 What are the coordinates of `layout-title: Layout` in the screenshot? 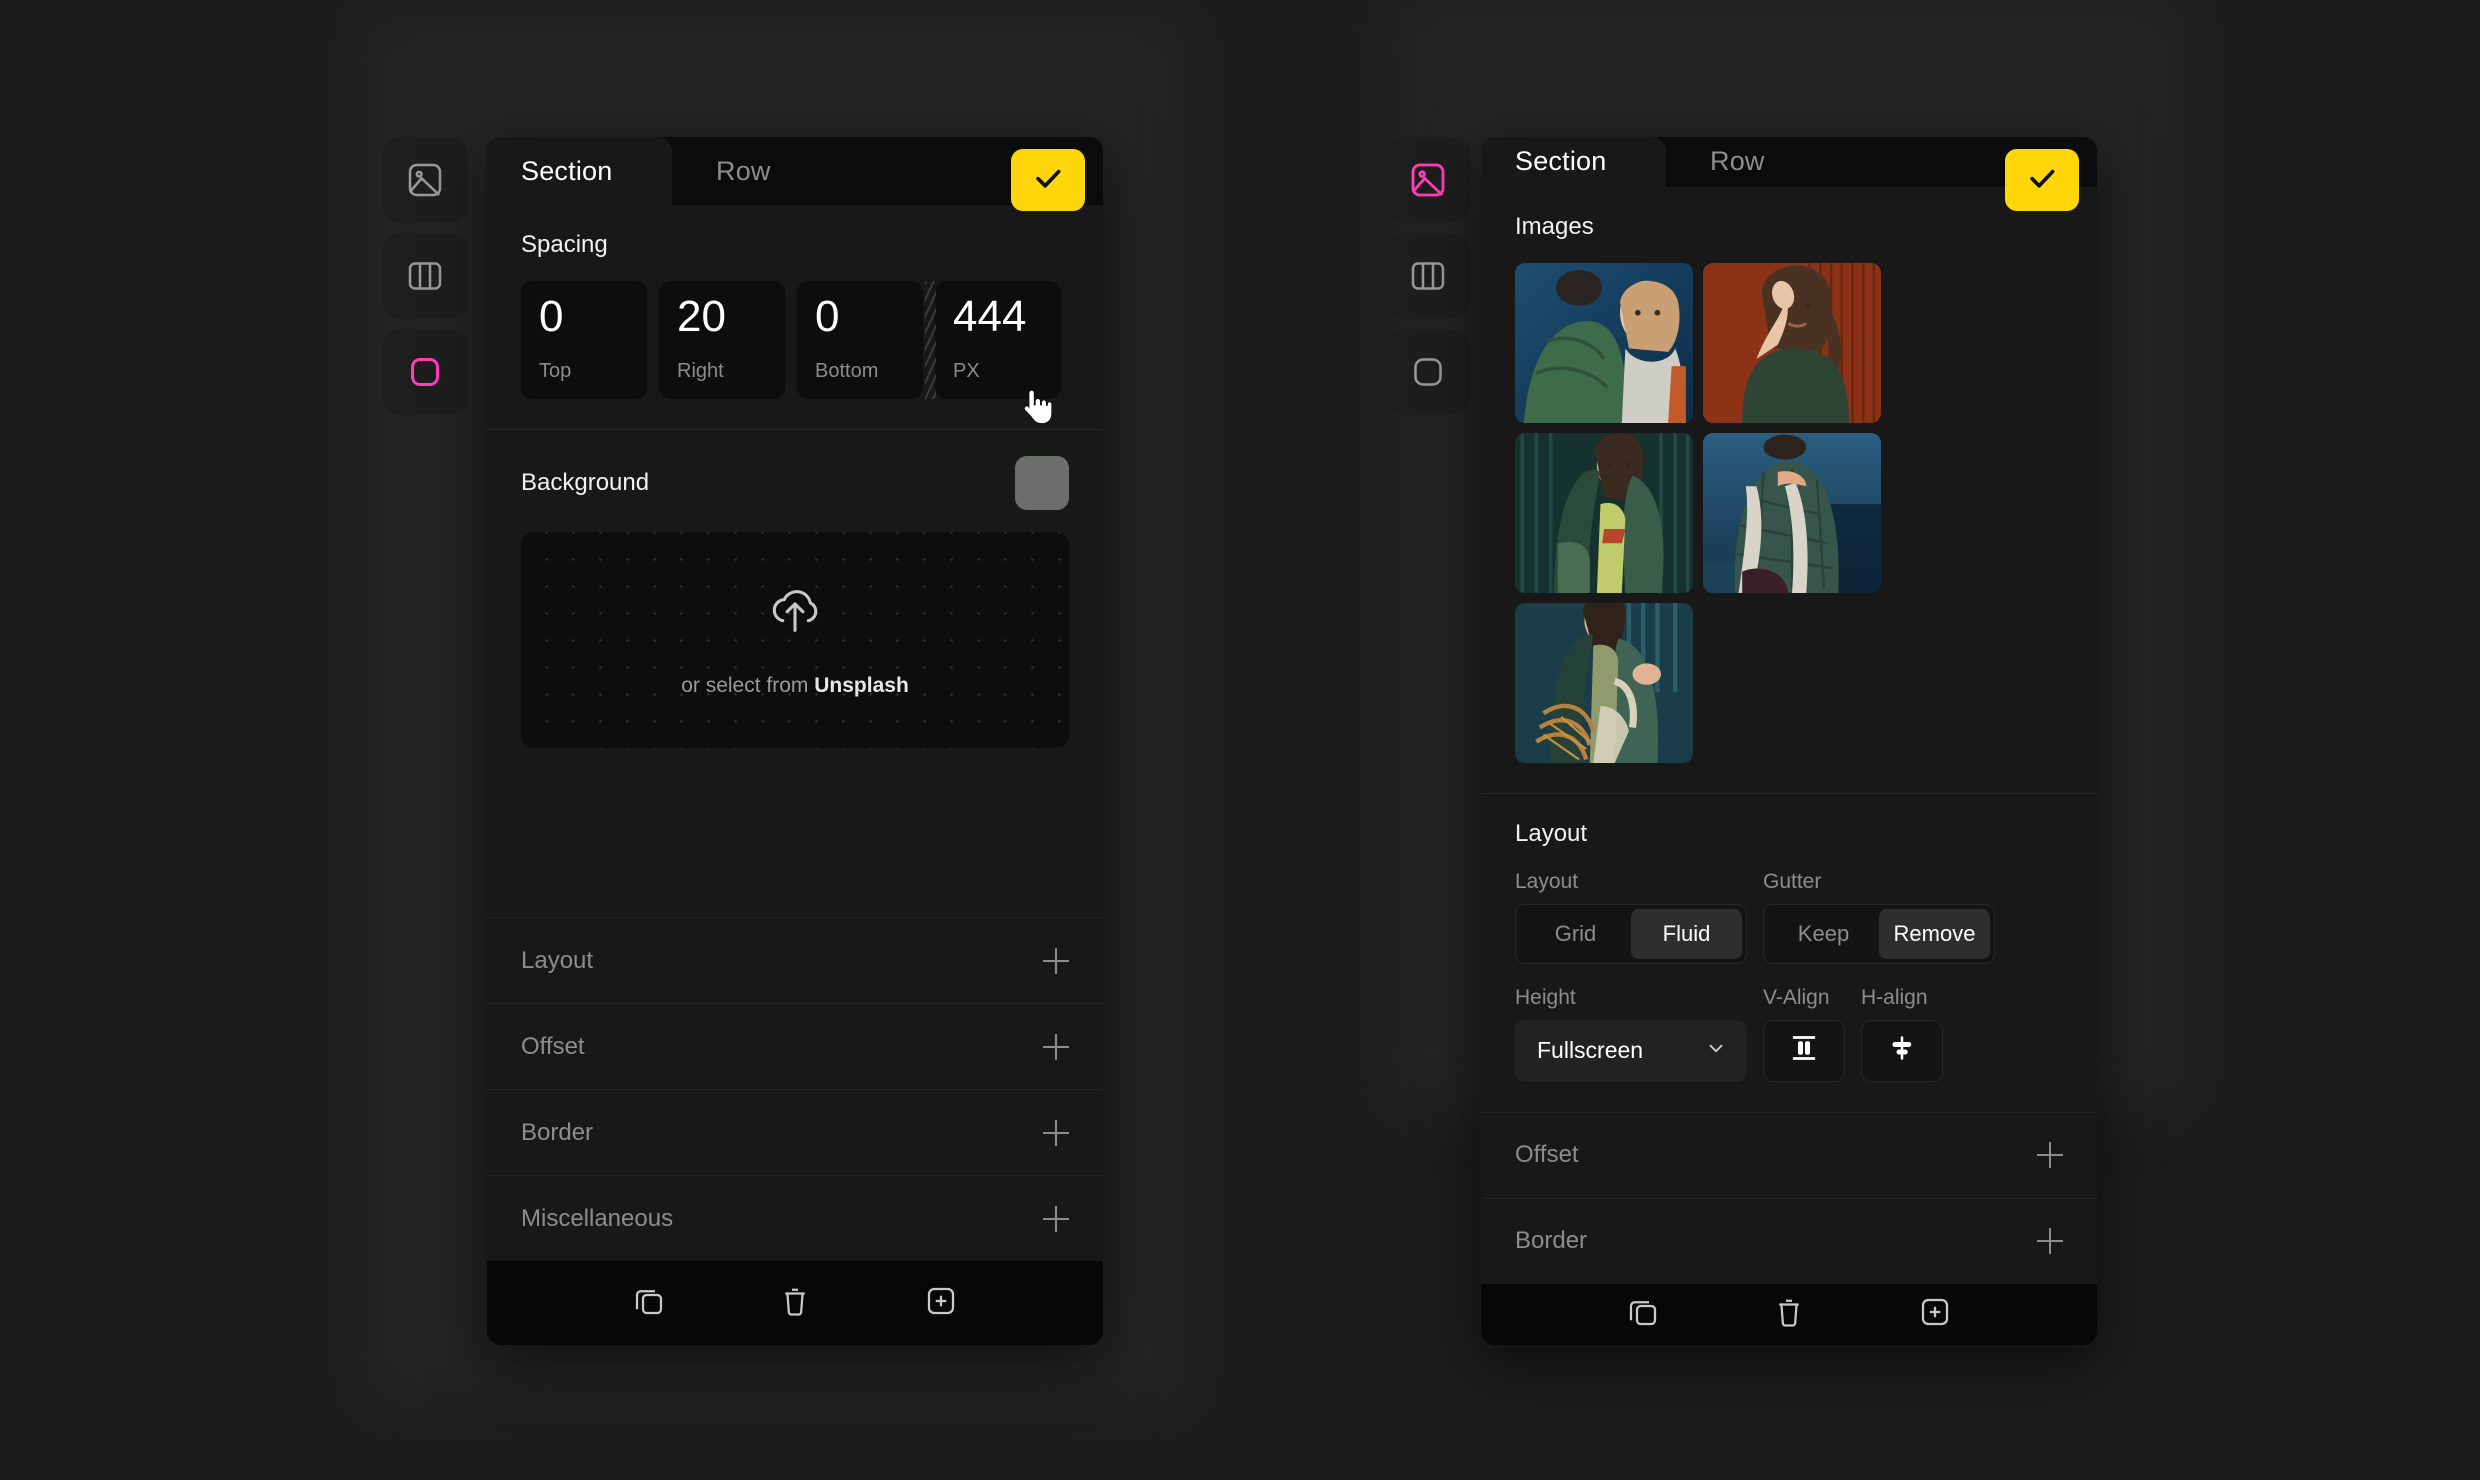 It's located at (1551, 833).